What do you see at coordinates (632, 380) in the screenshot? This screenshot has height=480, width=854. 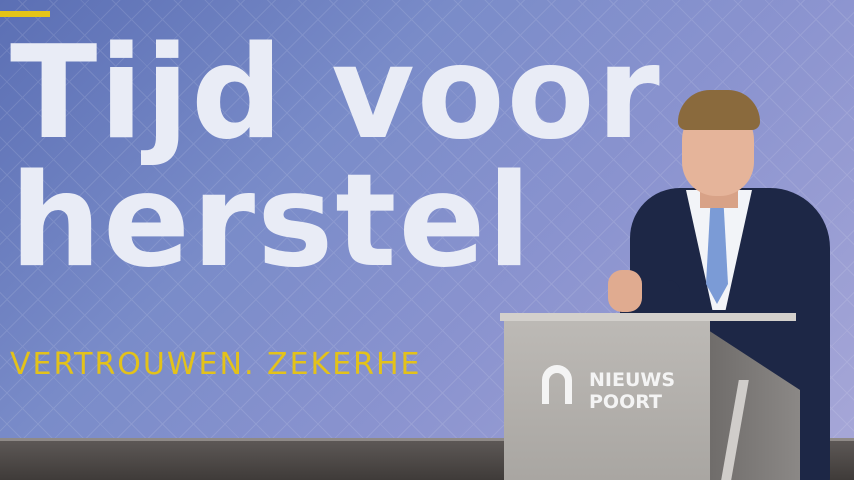 I see `logo-line-1: NIEUWS` at bounding box center [632, 380].